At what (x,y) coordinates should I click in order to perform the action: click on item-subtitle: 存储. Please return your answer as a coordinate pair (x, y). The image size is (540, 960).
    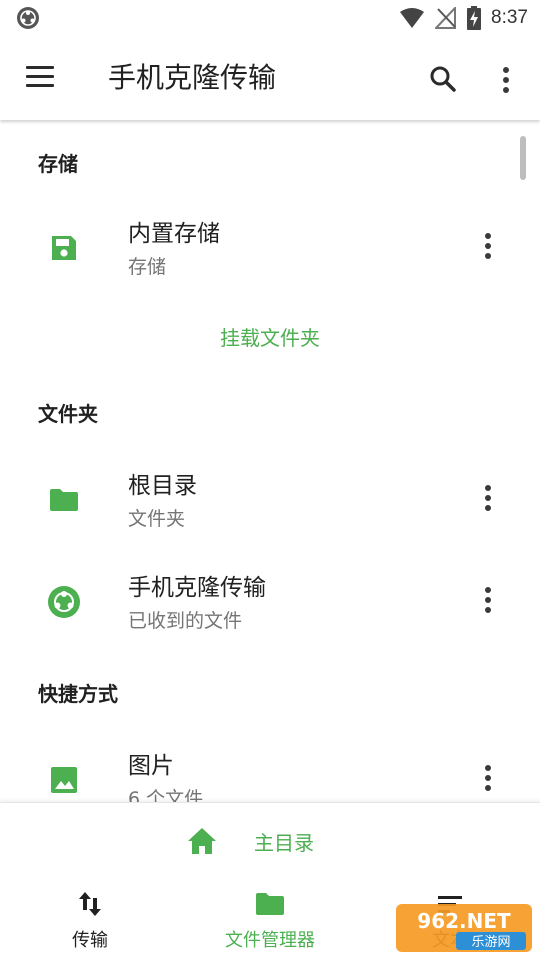
    Looking at the image, I should click on (147, 267).